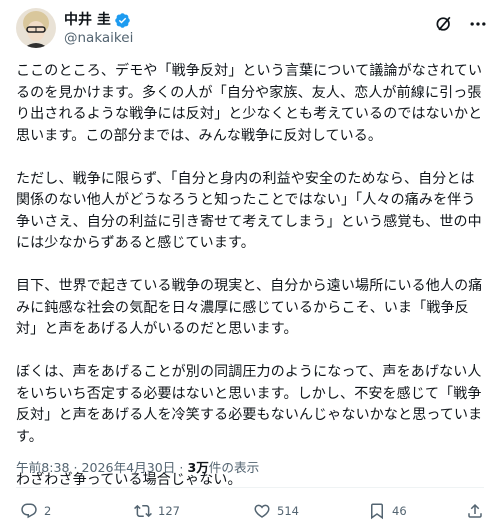 The width and height of the screenshot is (500, 527). Describe the element at coordinates (387, 511) in the screenshot. I see `bookmark-button: 46` at that location.